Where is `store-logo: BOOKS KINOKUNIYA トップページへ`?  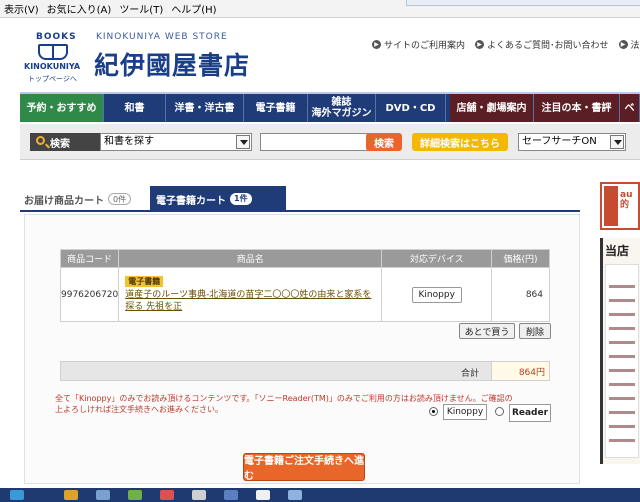
store-logo: BOOKS KINOKUNIYA トップページへ is located at coordinates (53, 60).